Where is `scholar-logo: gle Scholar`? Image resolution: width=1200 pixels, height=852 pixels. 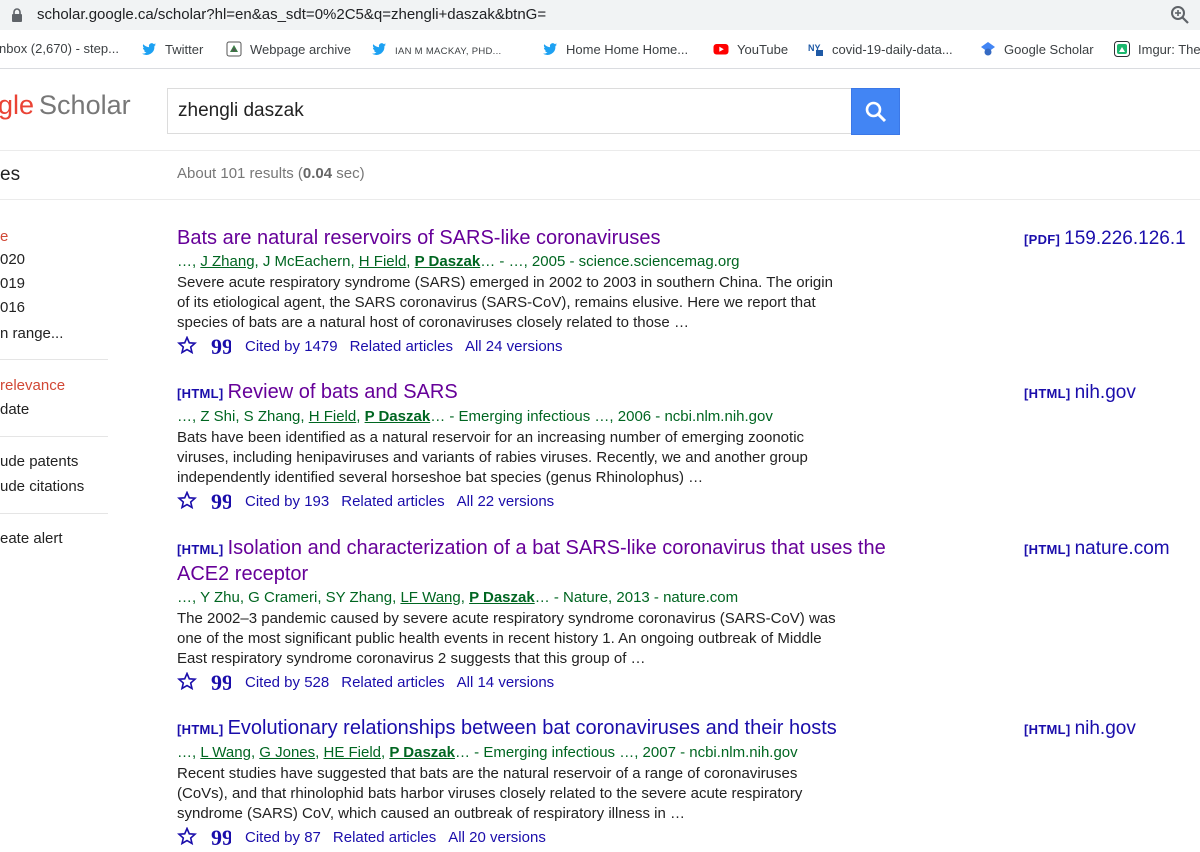 scholar-logo: gle Scholar is located at coordinates (65, 105).